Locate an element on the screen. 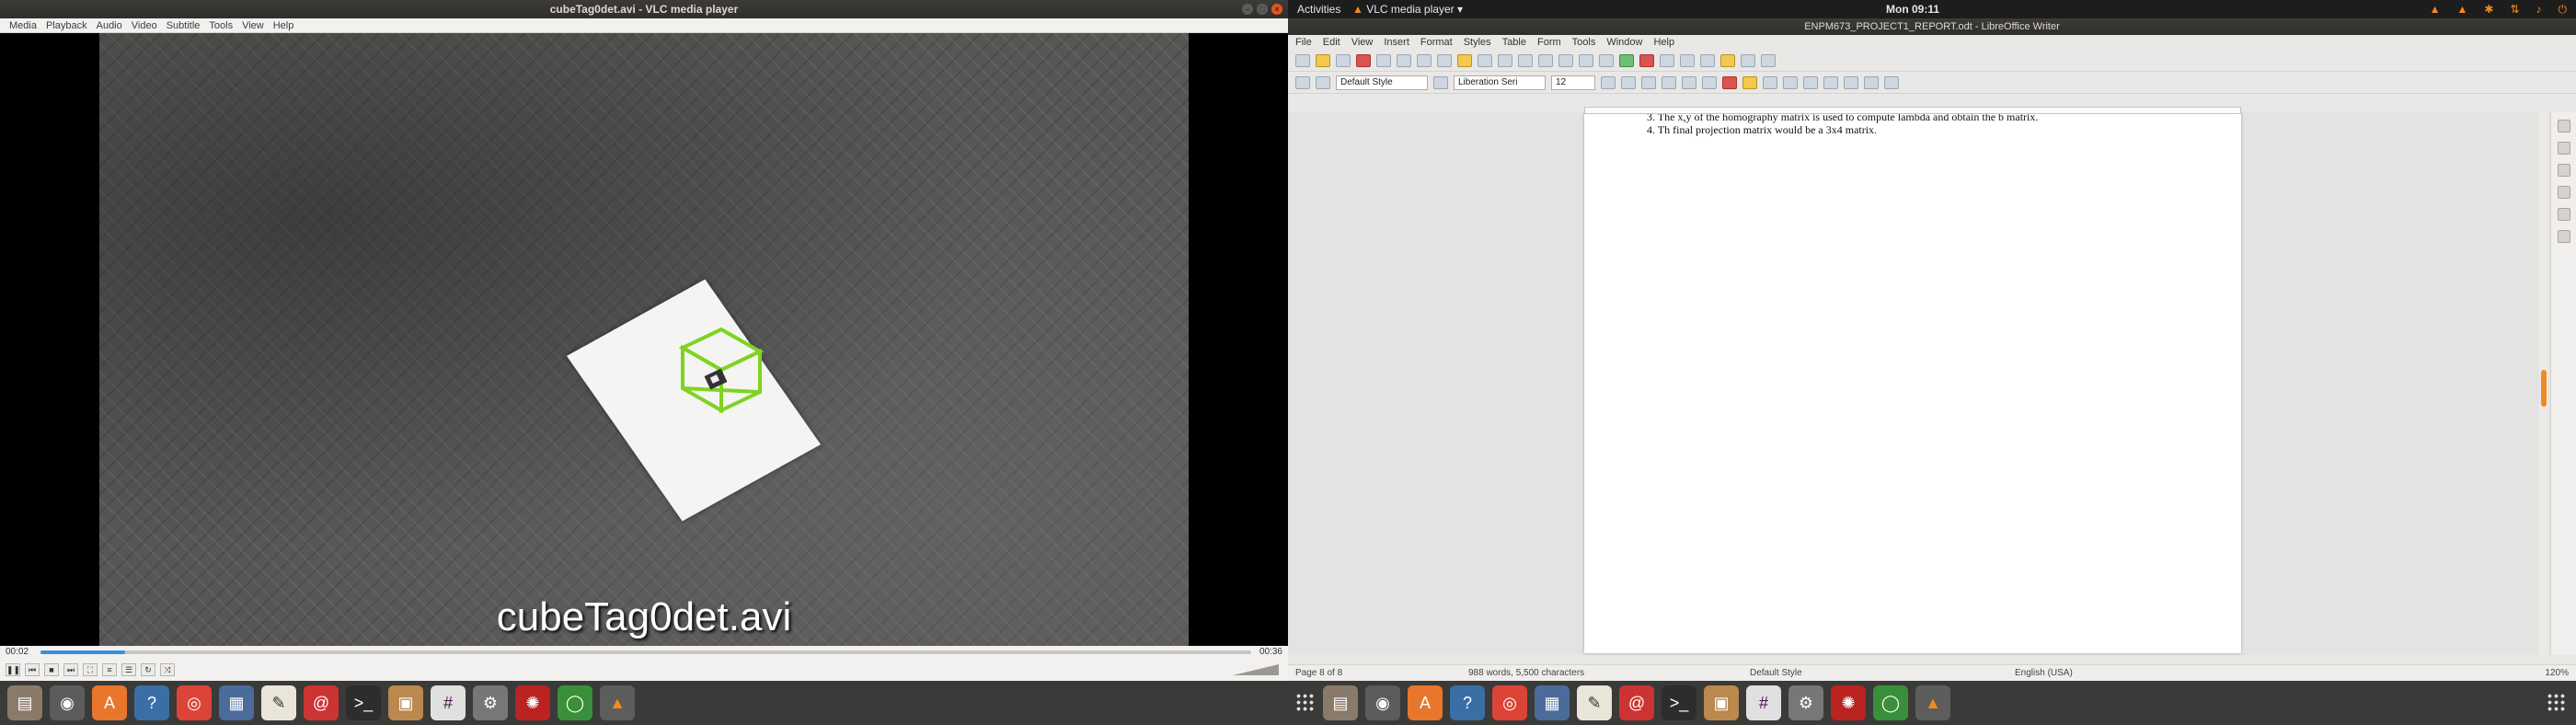 This screenshot has width=2576, height=725. chrome-icon: ◎ is located at coordinates (1509, 702).